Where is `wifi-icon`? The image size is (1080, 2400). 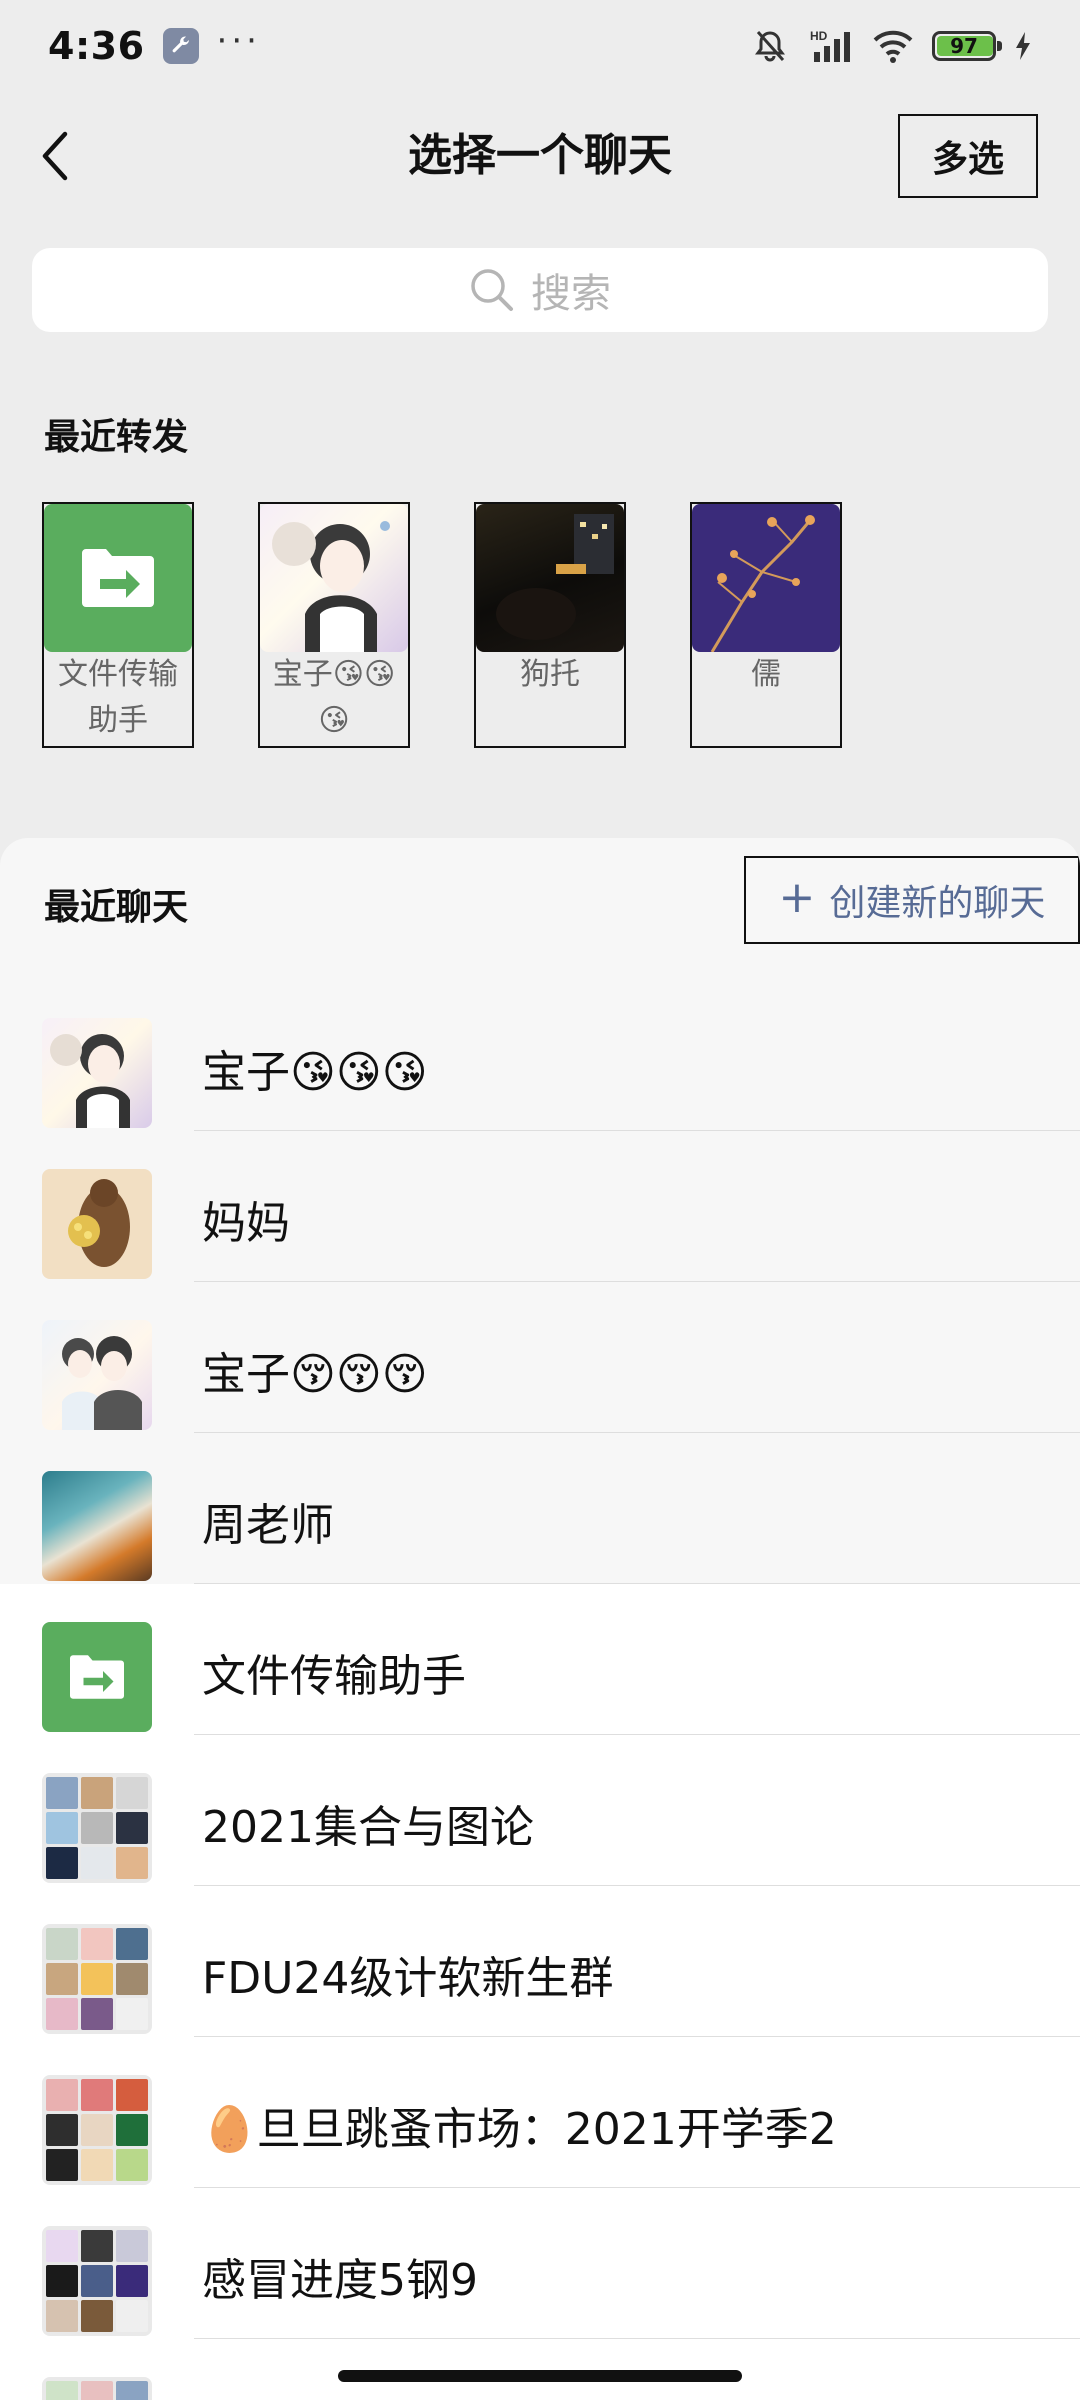 wifi-icon is located at coordinates (893, 46).